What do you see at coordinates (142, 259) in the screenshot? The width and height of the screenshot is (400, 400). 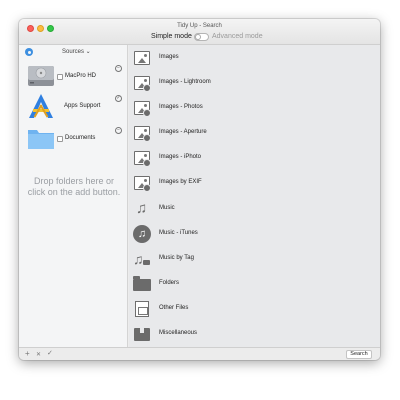 I see `music-tag-icon: ♫` at bounding box center [142, 259].